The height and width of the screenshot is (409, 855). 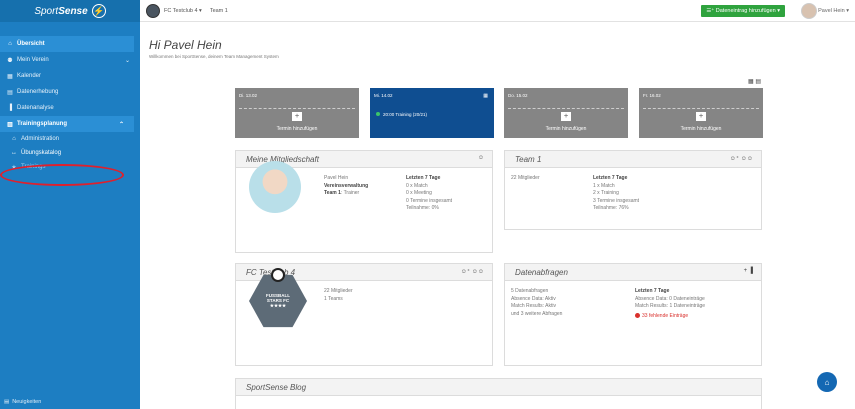 What do you see at coordinates (248, 95) in the screenshot?
I see `day-date: Di. 13.02` at bounding box center [248, 95].